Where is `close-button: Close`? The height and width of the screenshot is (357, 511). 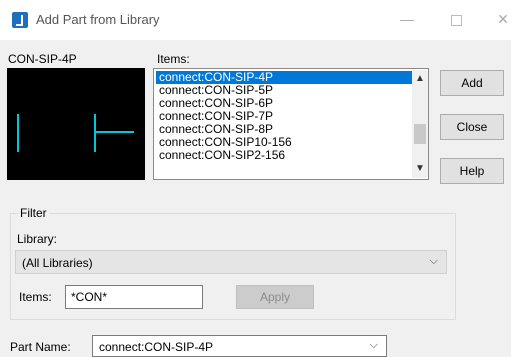
close-button: Close is located at coordinates (472, 127).